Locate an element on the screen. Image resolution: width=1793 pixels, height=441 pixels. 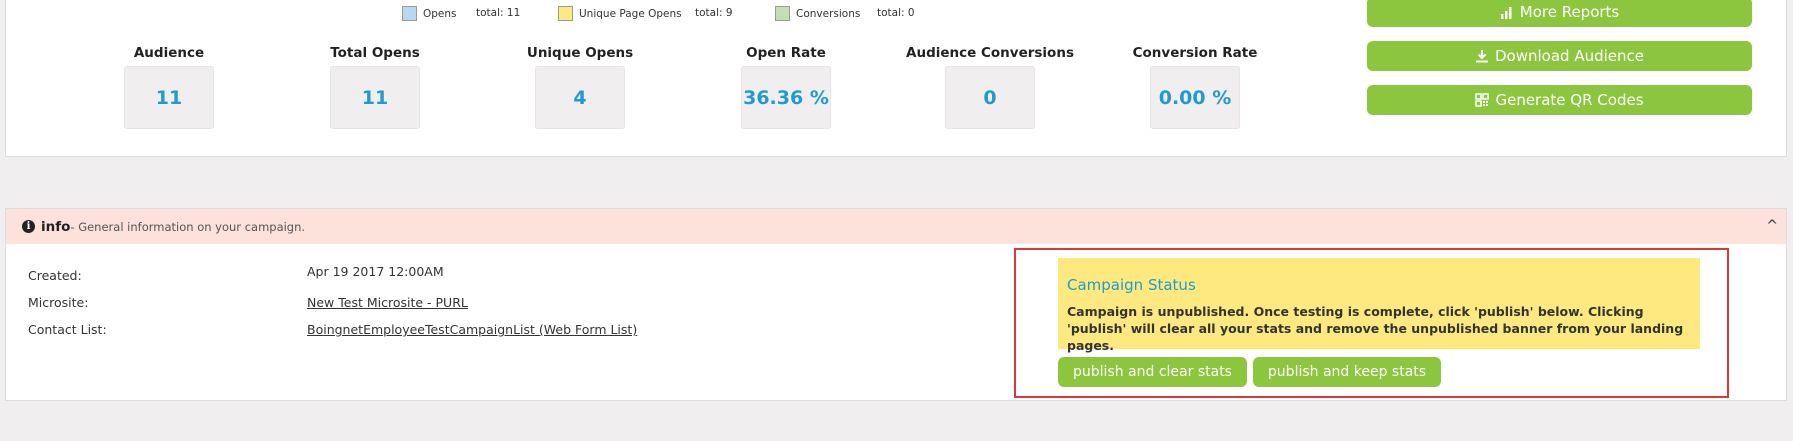
generate-qr-codes-label: Generate QR Codes is located at coordinates (1569, 100).